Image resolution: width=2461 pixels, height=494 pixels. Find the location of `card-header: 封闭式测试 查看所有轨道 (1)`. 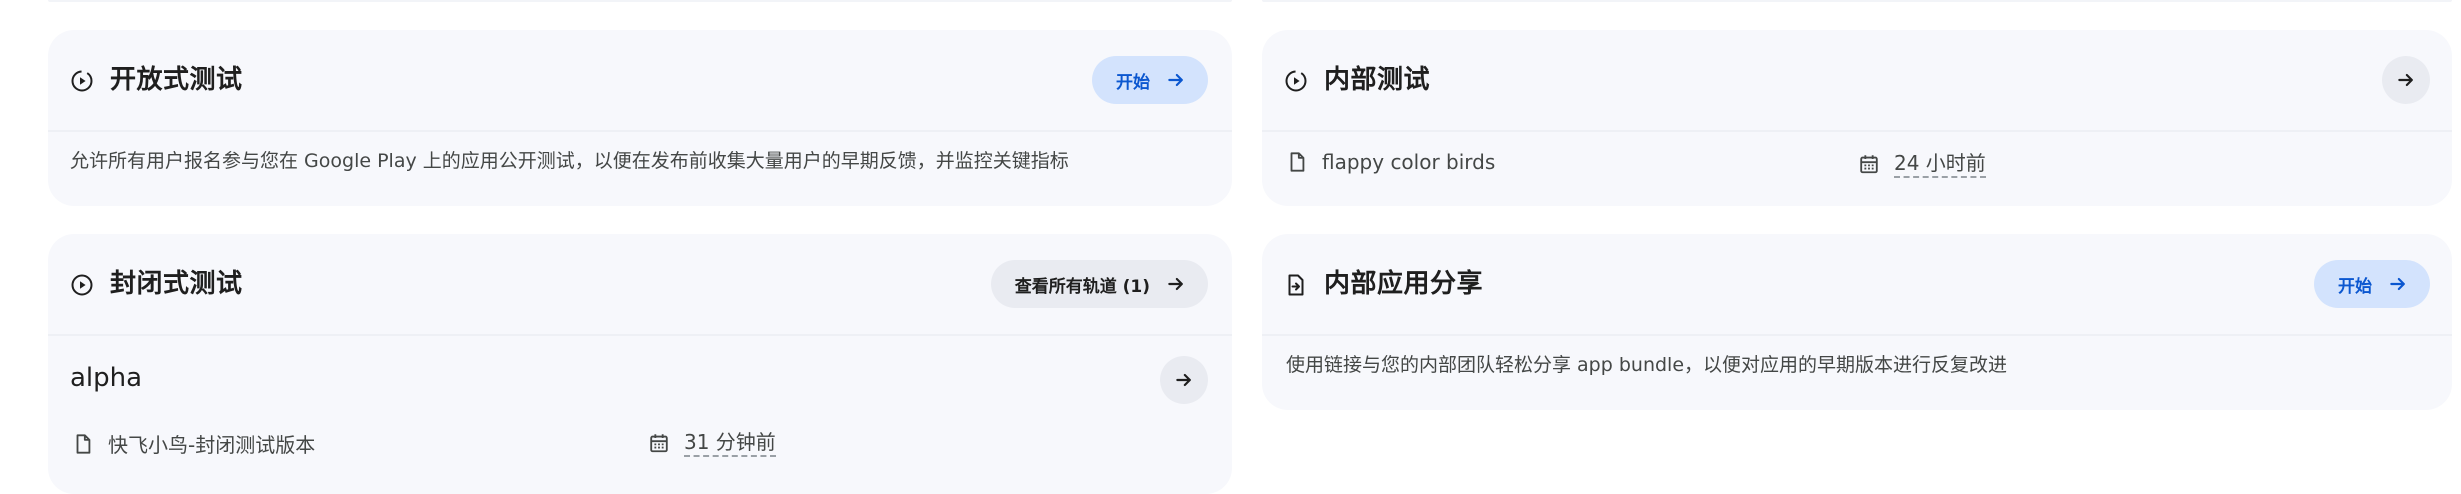

card-header: 封闭式测试 查看所有轨道 (1) is located at coordinates (640, 285).